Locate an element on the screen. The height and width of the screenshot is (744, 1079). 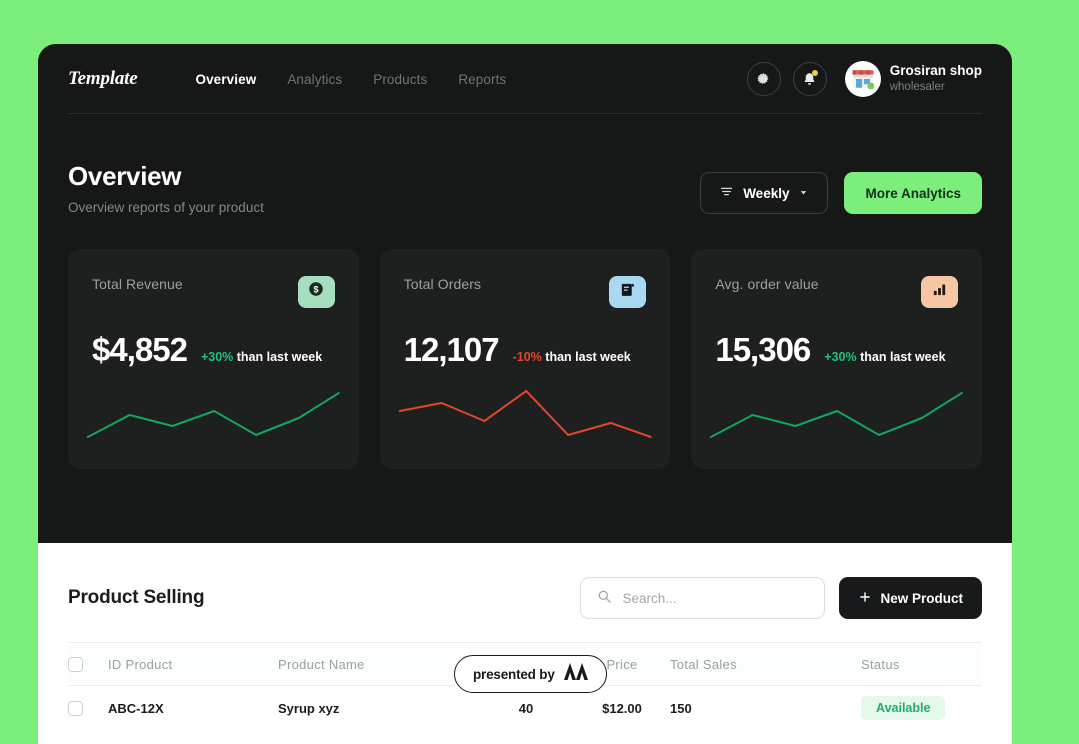
status-badge: Available is located at coordinates (903, 708).